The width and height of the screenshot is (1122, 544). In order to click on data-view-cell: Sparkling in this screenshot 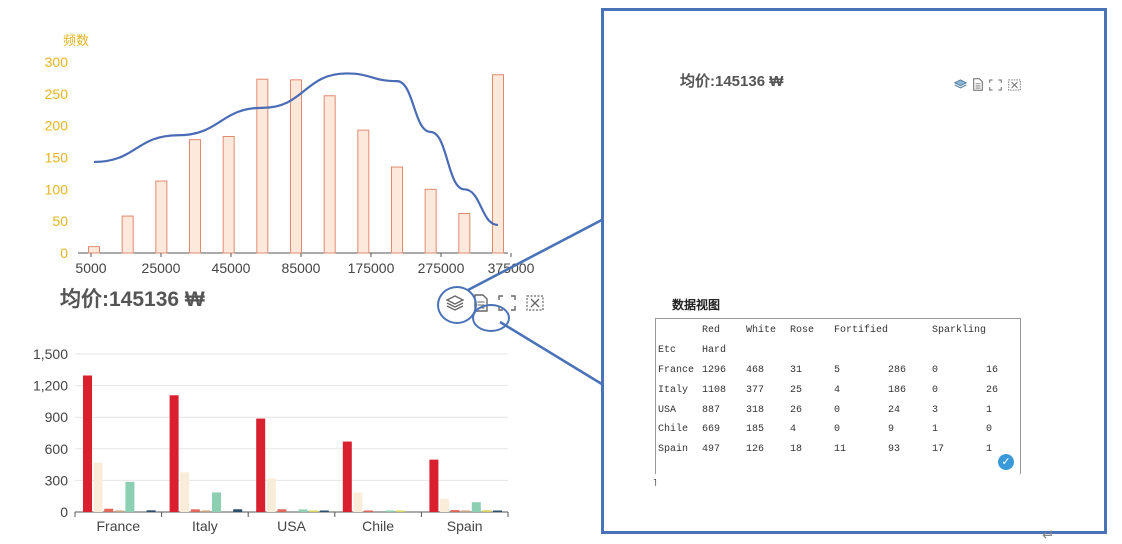, I will do `click(959, 331)`.